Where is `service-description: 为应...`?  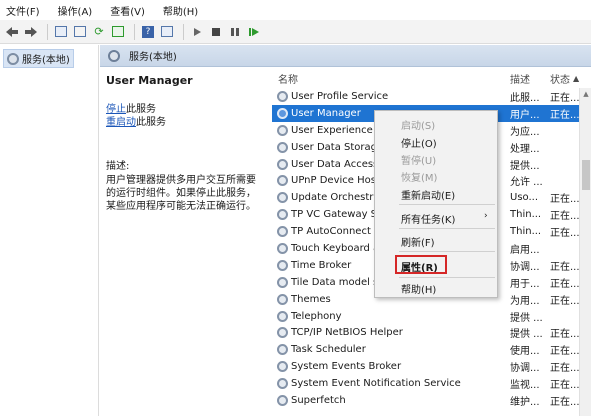
service-description: 为应... is located at coordinates (525, 132).